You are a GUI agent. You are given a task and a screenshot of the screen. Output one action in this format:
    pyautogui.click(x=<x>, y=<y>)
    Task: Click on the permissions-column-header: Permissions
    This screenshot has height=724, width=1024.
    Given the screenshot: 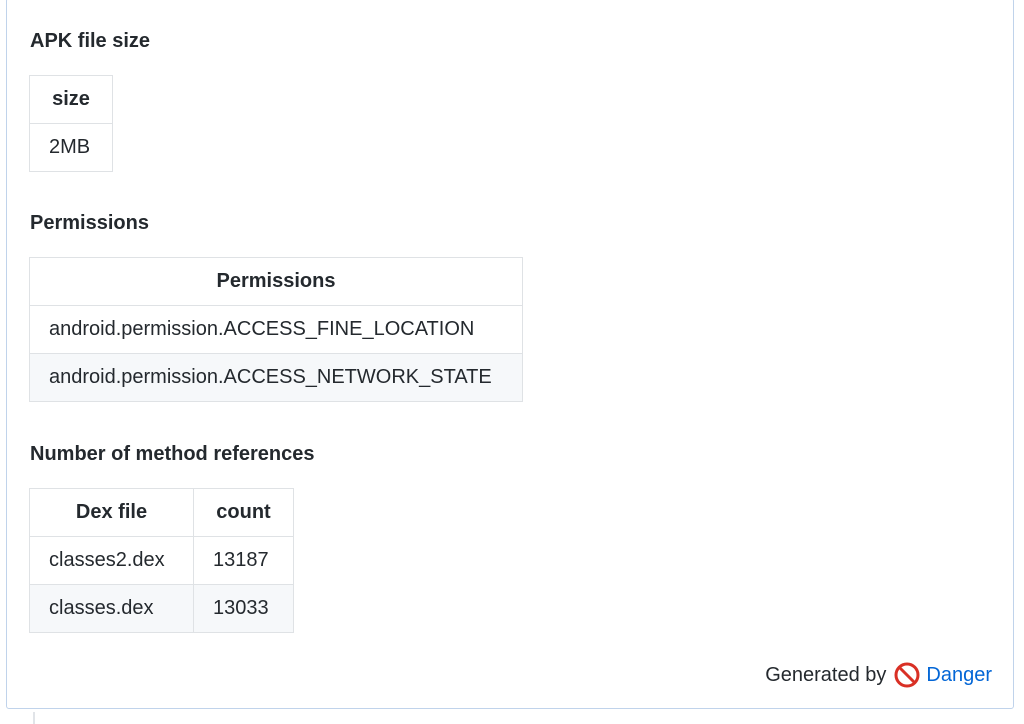 What is the action you would take?
    pyautogui.click(x=276, y=281)
    